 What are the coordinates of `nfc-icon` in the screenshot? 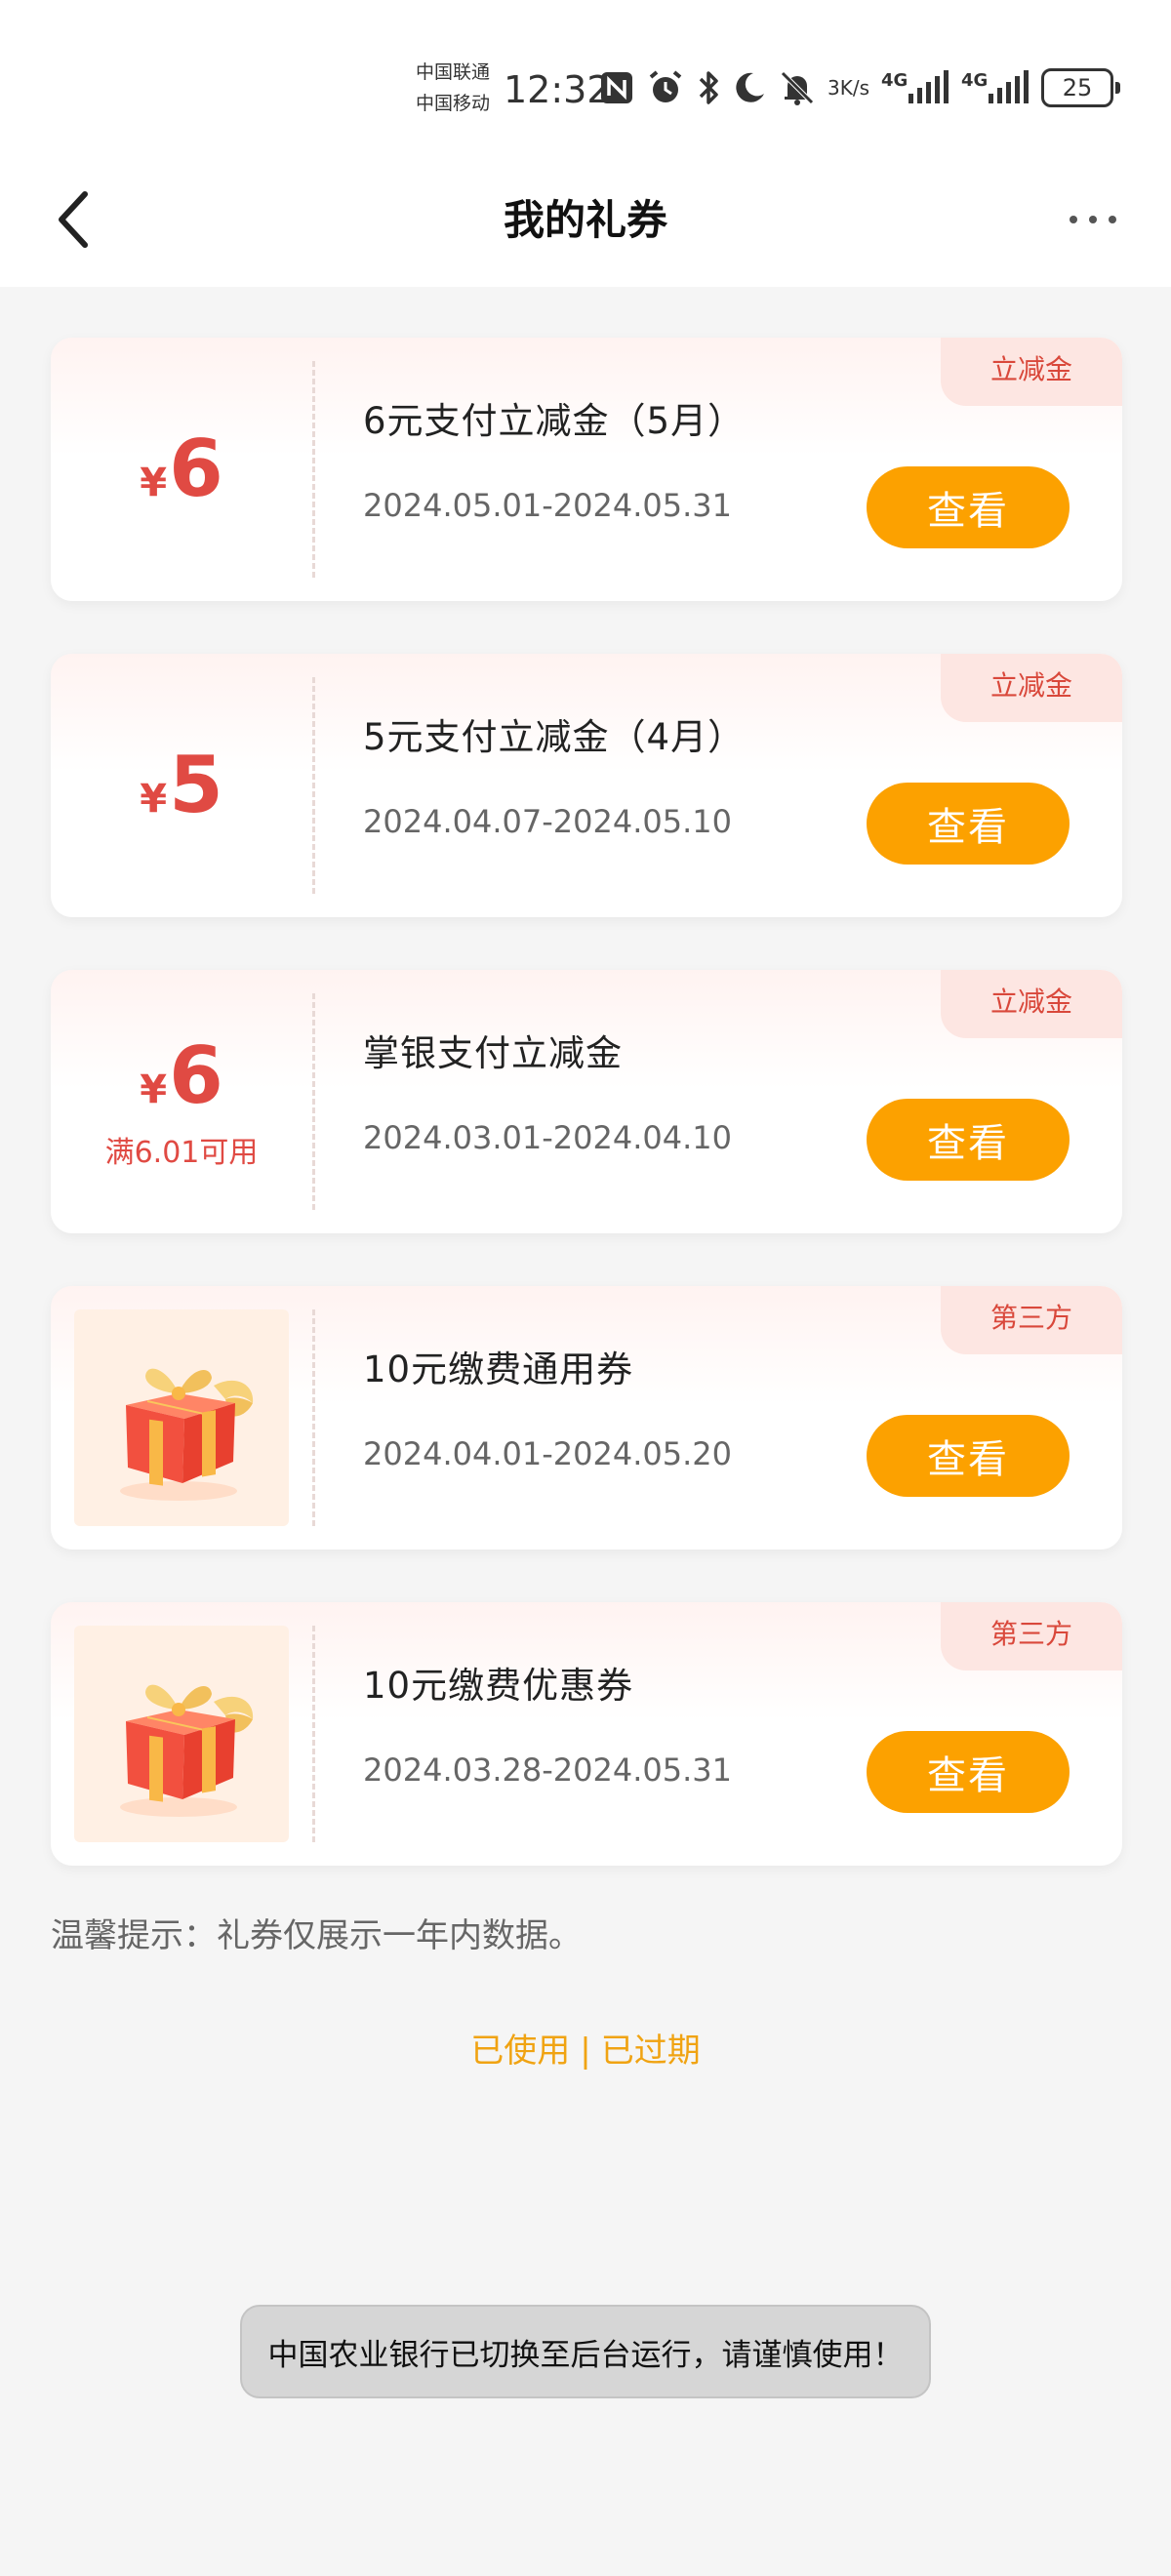 It's located at (616, 87).